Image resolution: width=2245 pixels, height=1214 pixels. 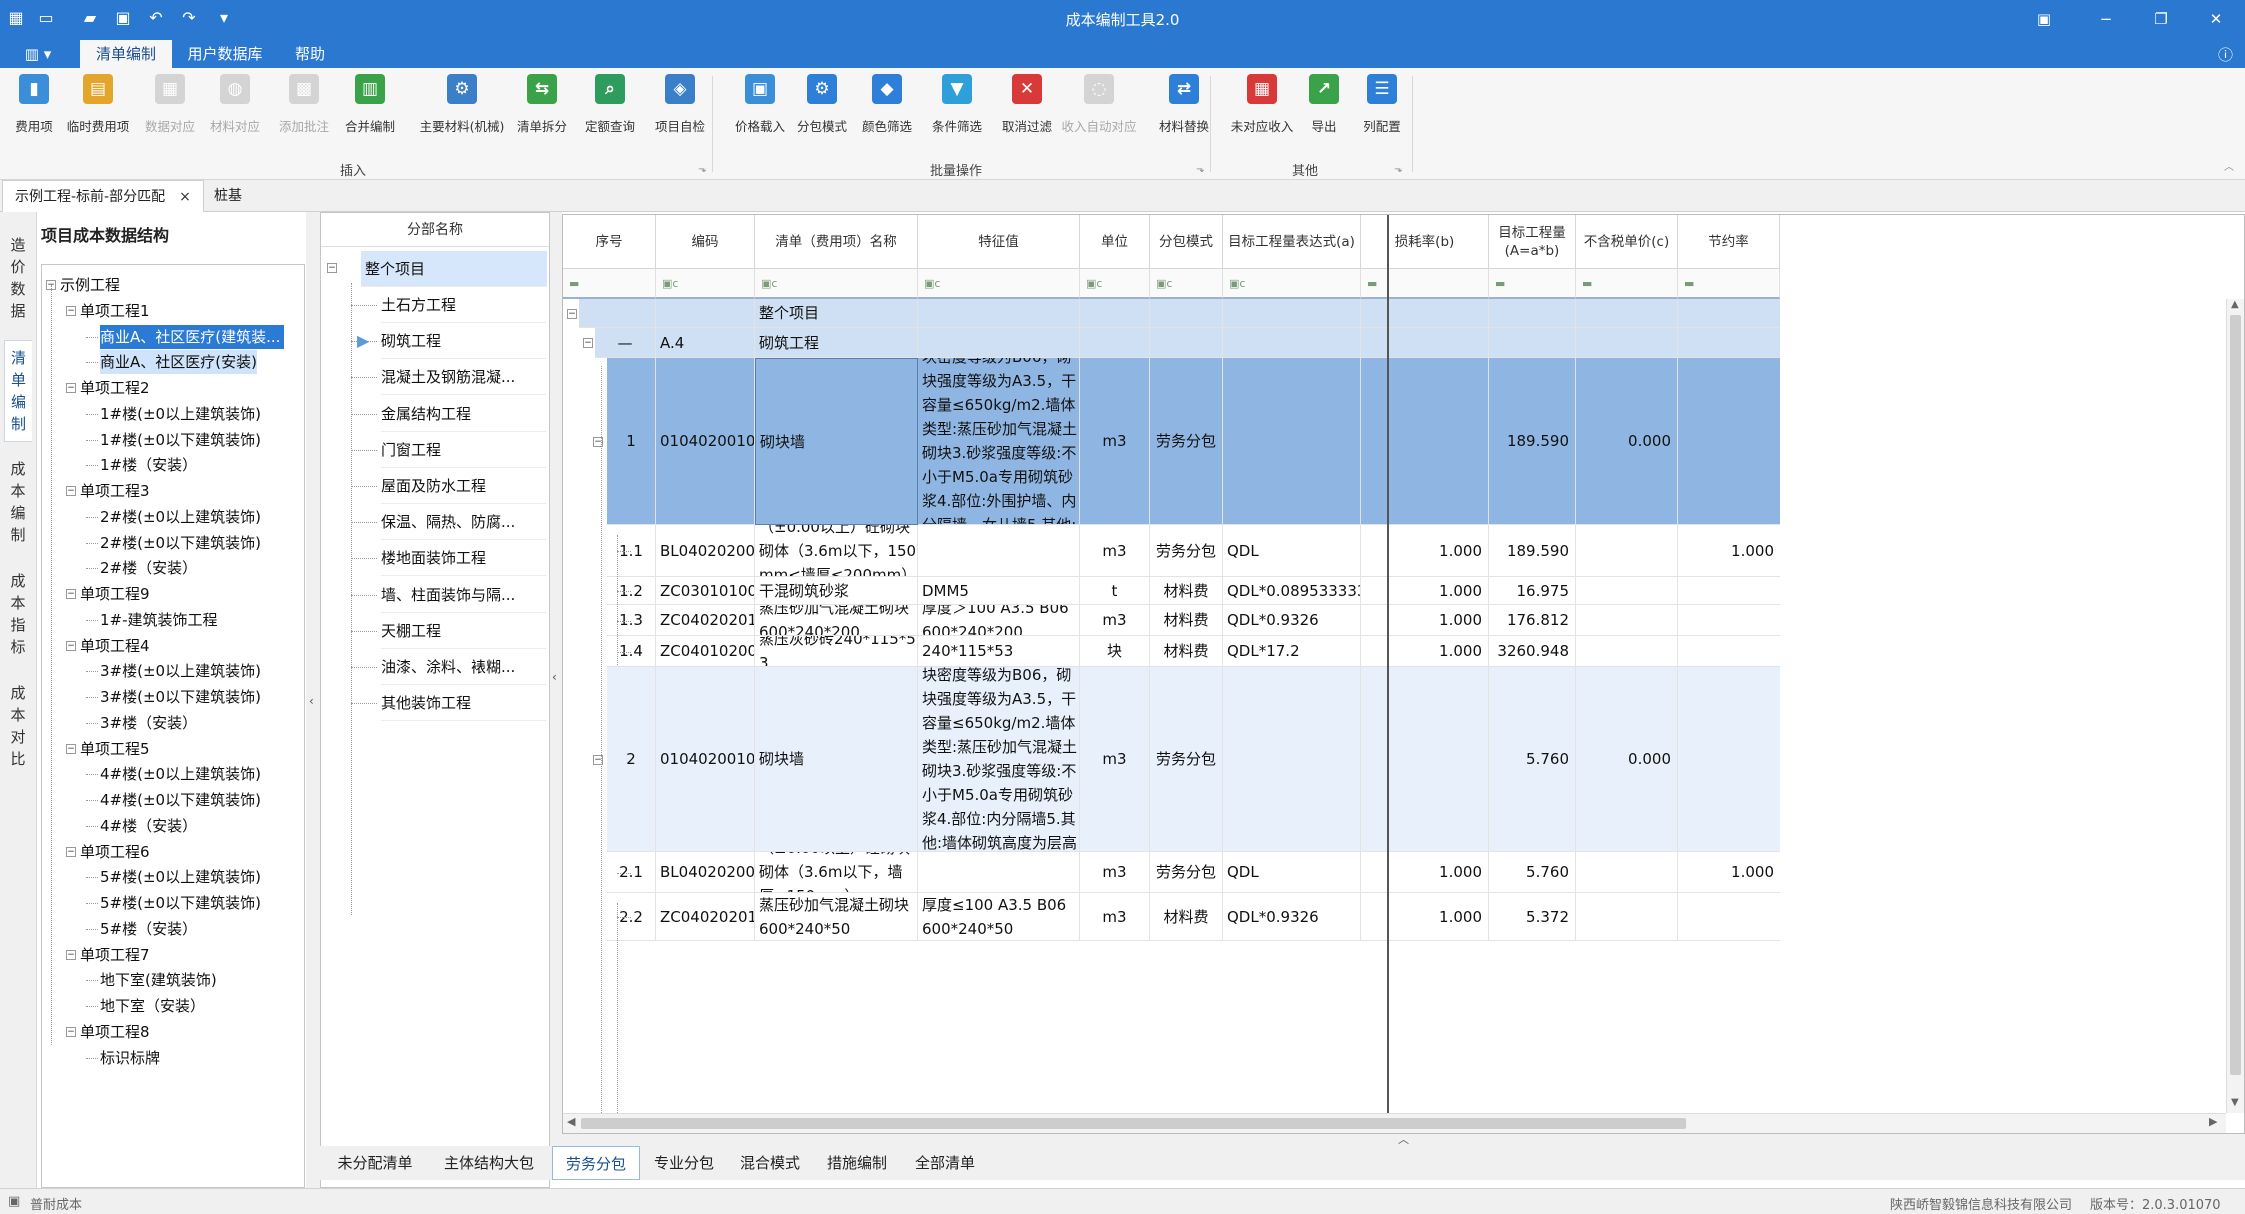 I want to click on grid-cell: 2, so click(x=631, y=759).